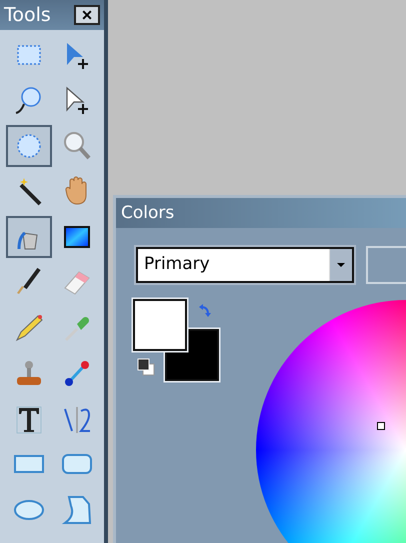 Image resolution: width=406 pixels, height=543 pixels. I want to click on color-swatches-drawing, so click(176, 340).